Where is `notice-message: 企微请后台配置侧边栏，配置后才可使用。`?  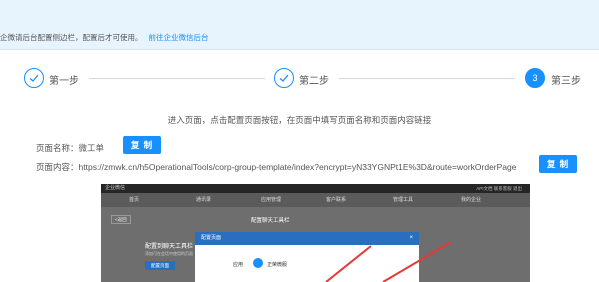 notice-message: 企微请后台配置侧边栏，配置后才可使用。 is located at coordinates (71, 37).